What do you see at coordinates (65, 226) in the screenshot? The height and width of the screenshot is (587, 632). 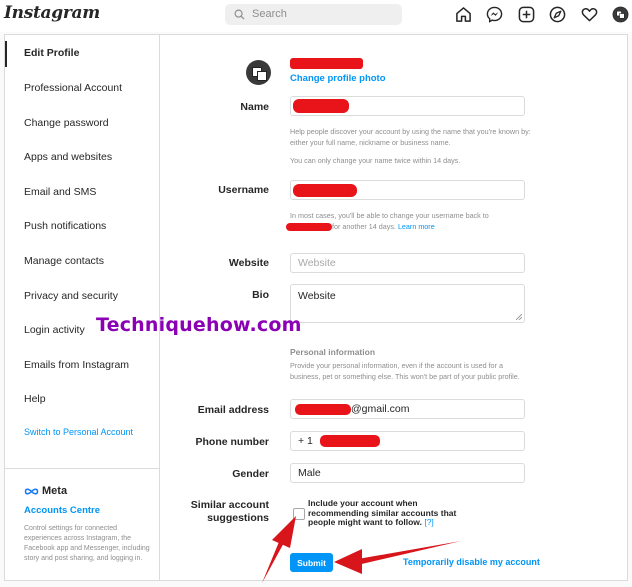 I see `sidebar-item-push-notifications: Push notifications` at bounding box center [65, 226].